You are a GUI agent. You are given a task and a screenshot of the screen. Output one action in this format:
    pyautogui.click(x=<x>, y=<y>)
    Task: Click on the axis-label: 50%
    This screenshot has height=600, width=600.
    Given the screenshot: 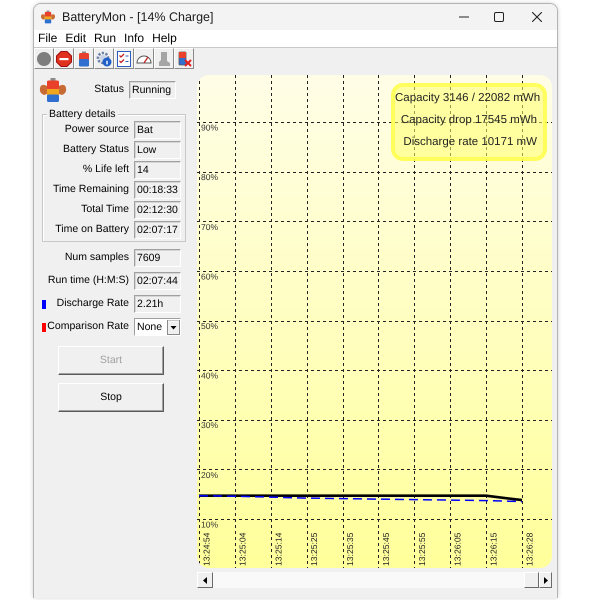 What is the action you would take?
    pyautogui.click(x=209, y=326)
    